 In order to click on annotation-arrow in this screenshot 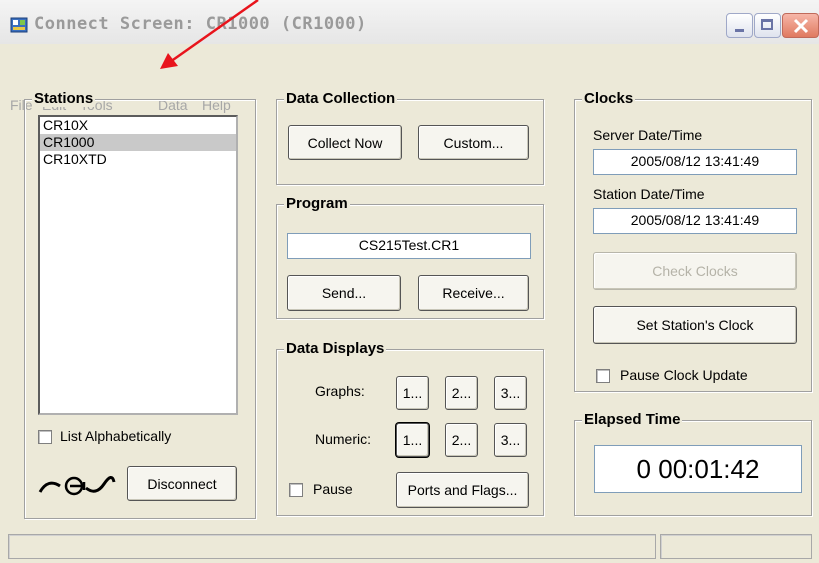, I will do `click(209, 34)`.